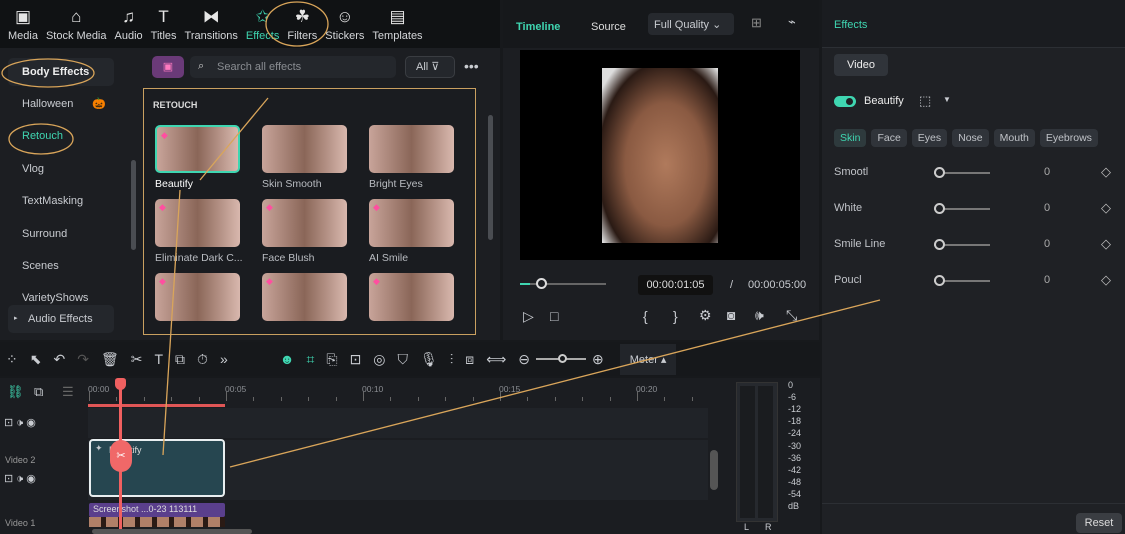  Describe the element at coordinates (41, 139) in the screenshot. I see `annotation-ellipse-retouch` at that location.